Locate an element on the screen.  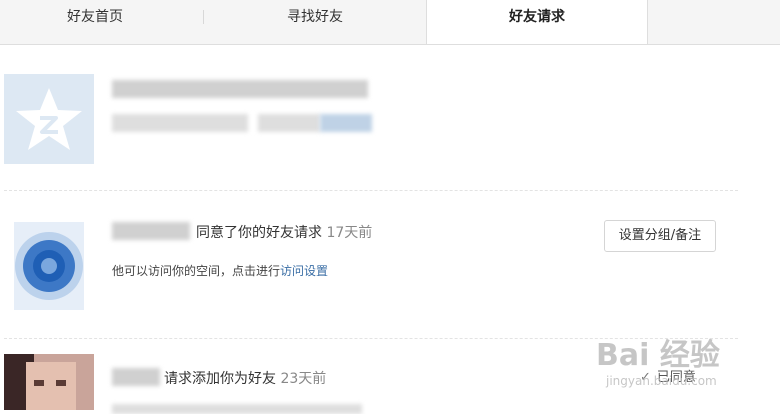
request-time: 23天前 is located at coordinates (303, 379).